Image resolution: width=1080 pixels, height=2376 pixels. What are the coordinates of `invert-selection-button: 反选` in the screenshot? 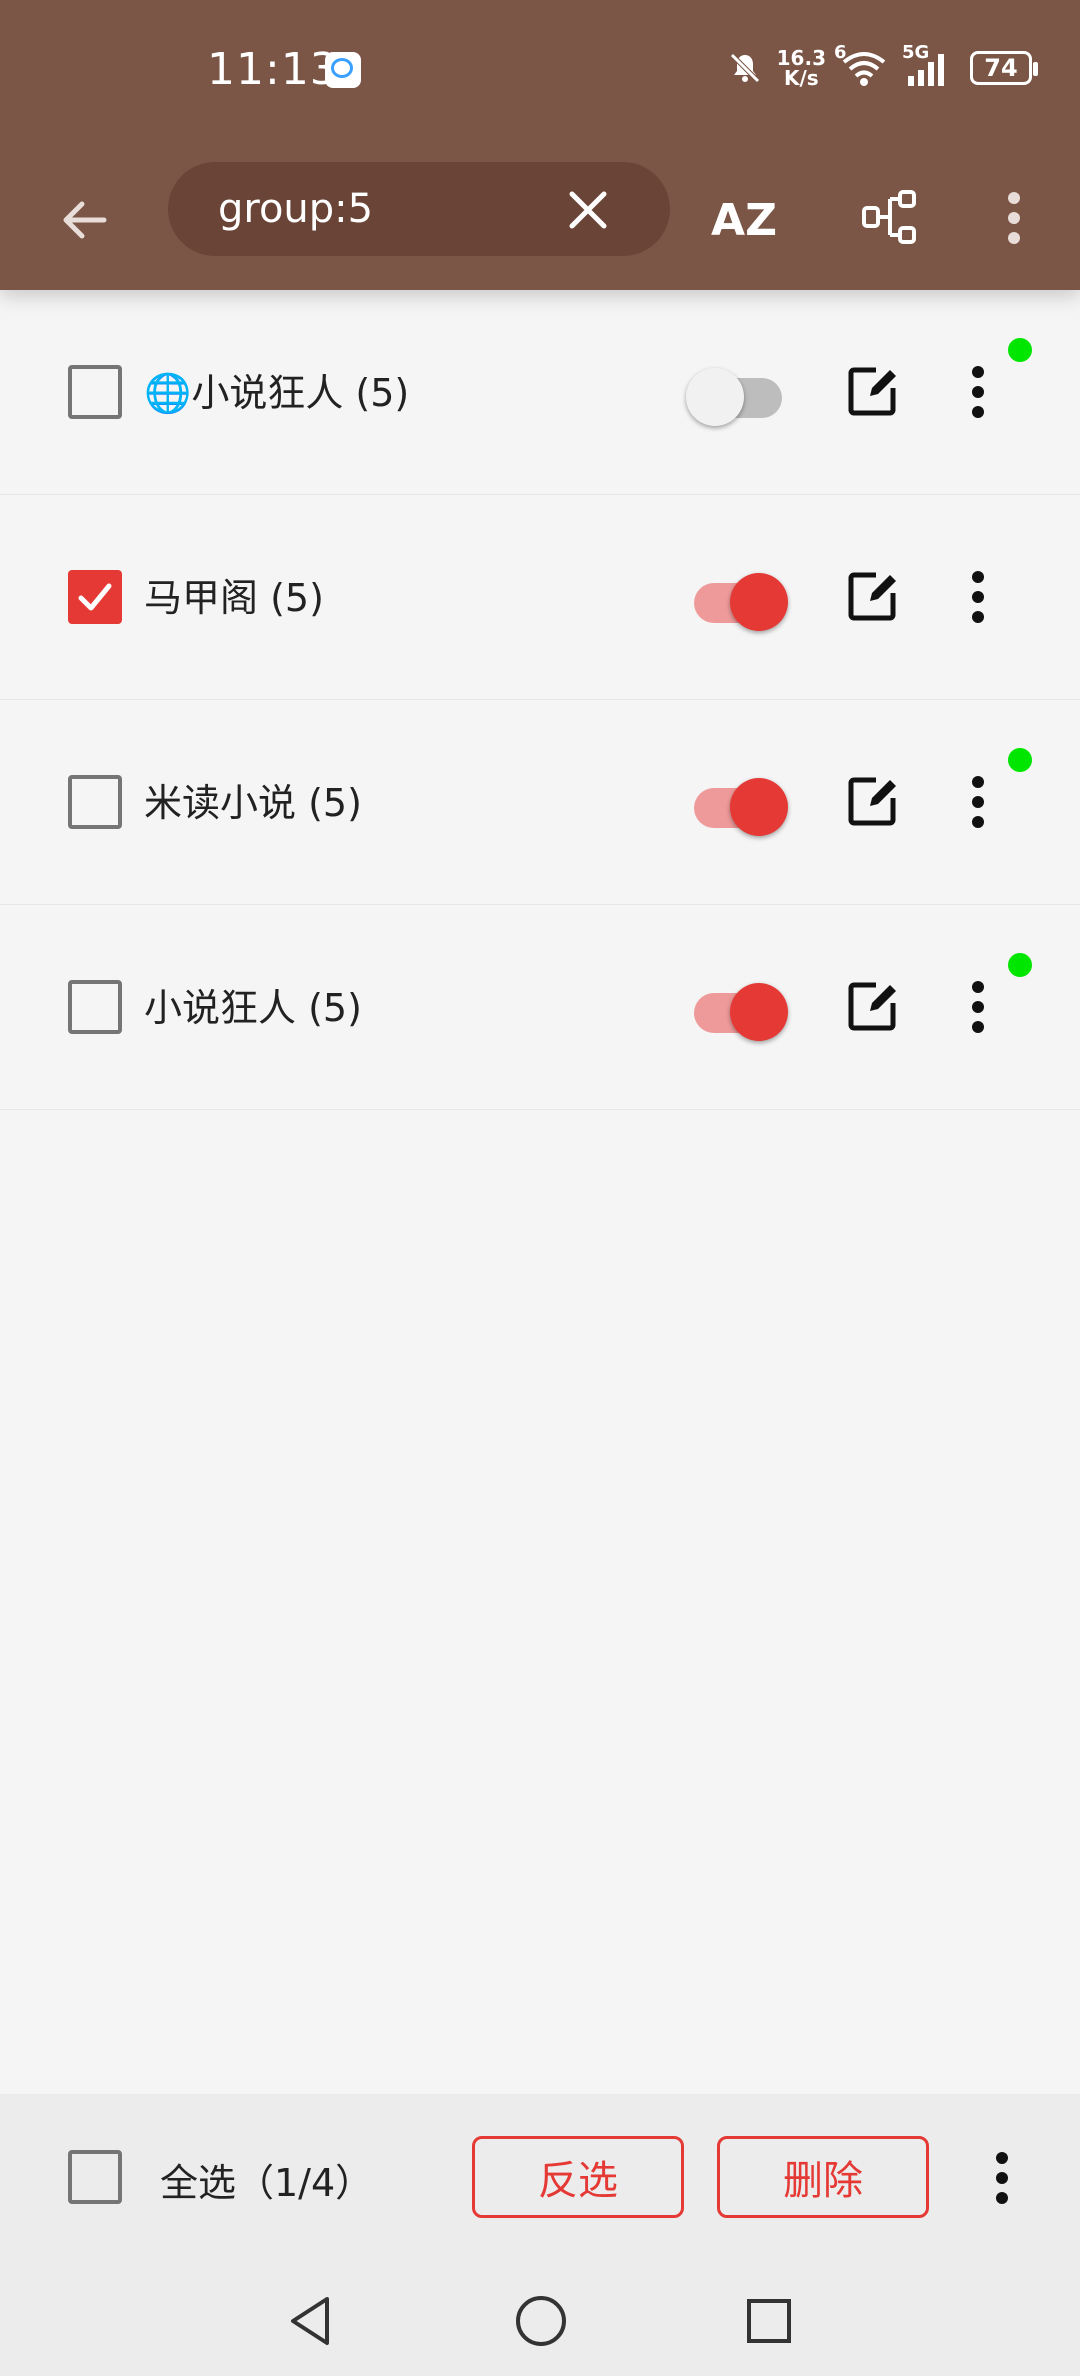 It's located at (578, 2177).